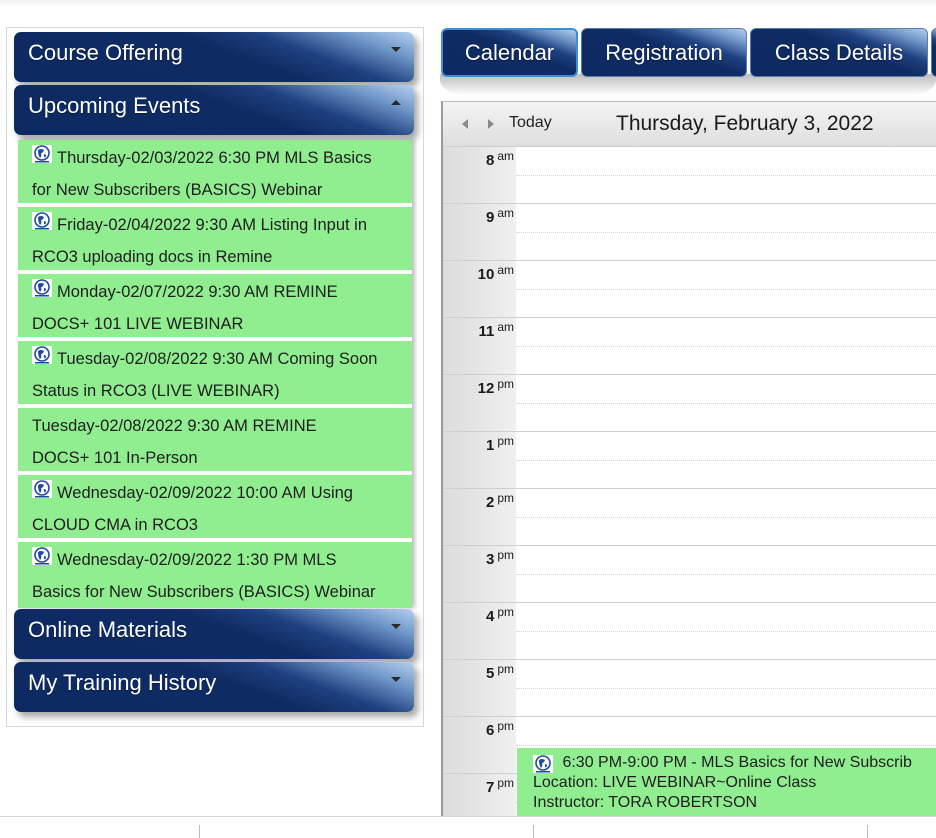  Describe the element at coordinates (478, 786) in the screenshot. I see `hour-label: 7 pm` at that location.